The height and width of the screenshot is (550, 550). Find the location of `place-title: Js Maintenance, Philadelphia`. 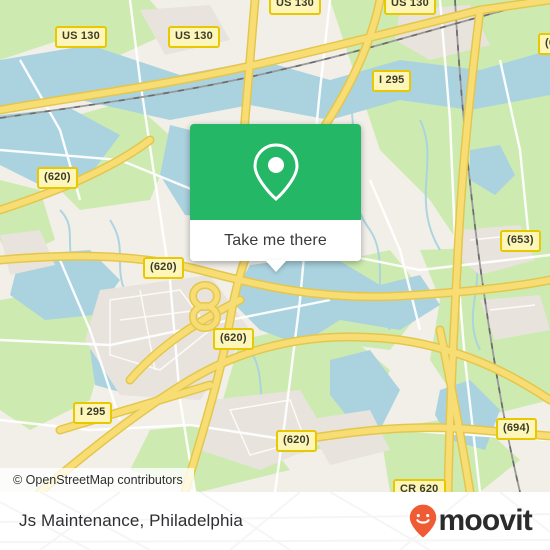

place-title: Js Maintenance, Philadelphia is located at coordinates (131, 520).